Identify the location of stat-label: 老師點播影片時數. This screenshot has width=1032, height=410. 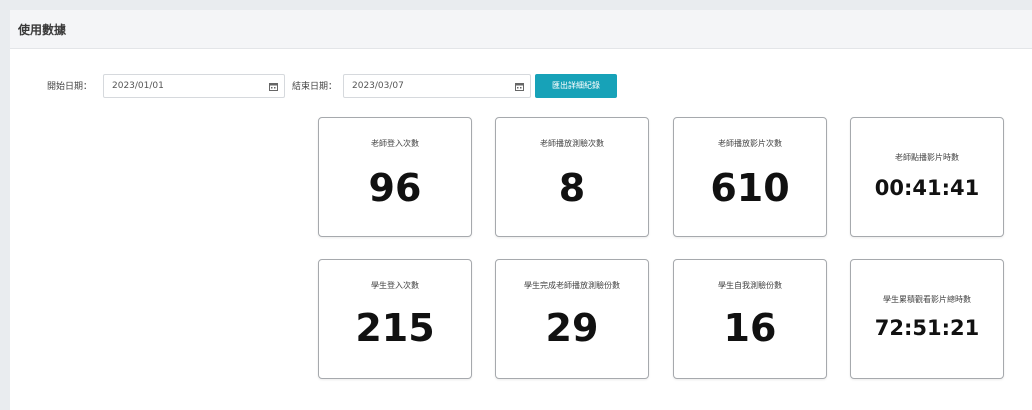
(927, 157).